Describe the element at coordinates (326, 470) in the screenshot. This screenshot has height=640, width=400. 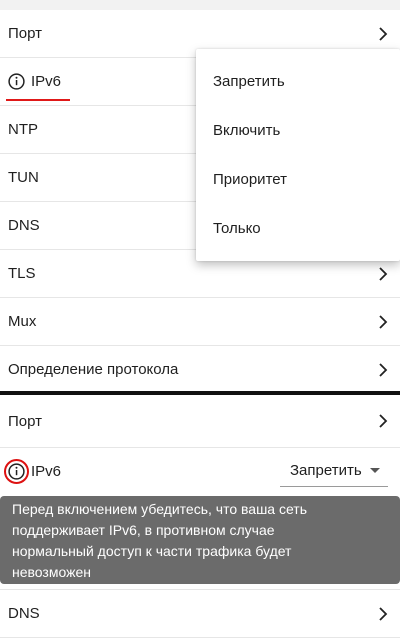
I see `select-value: Запретить` at that location.